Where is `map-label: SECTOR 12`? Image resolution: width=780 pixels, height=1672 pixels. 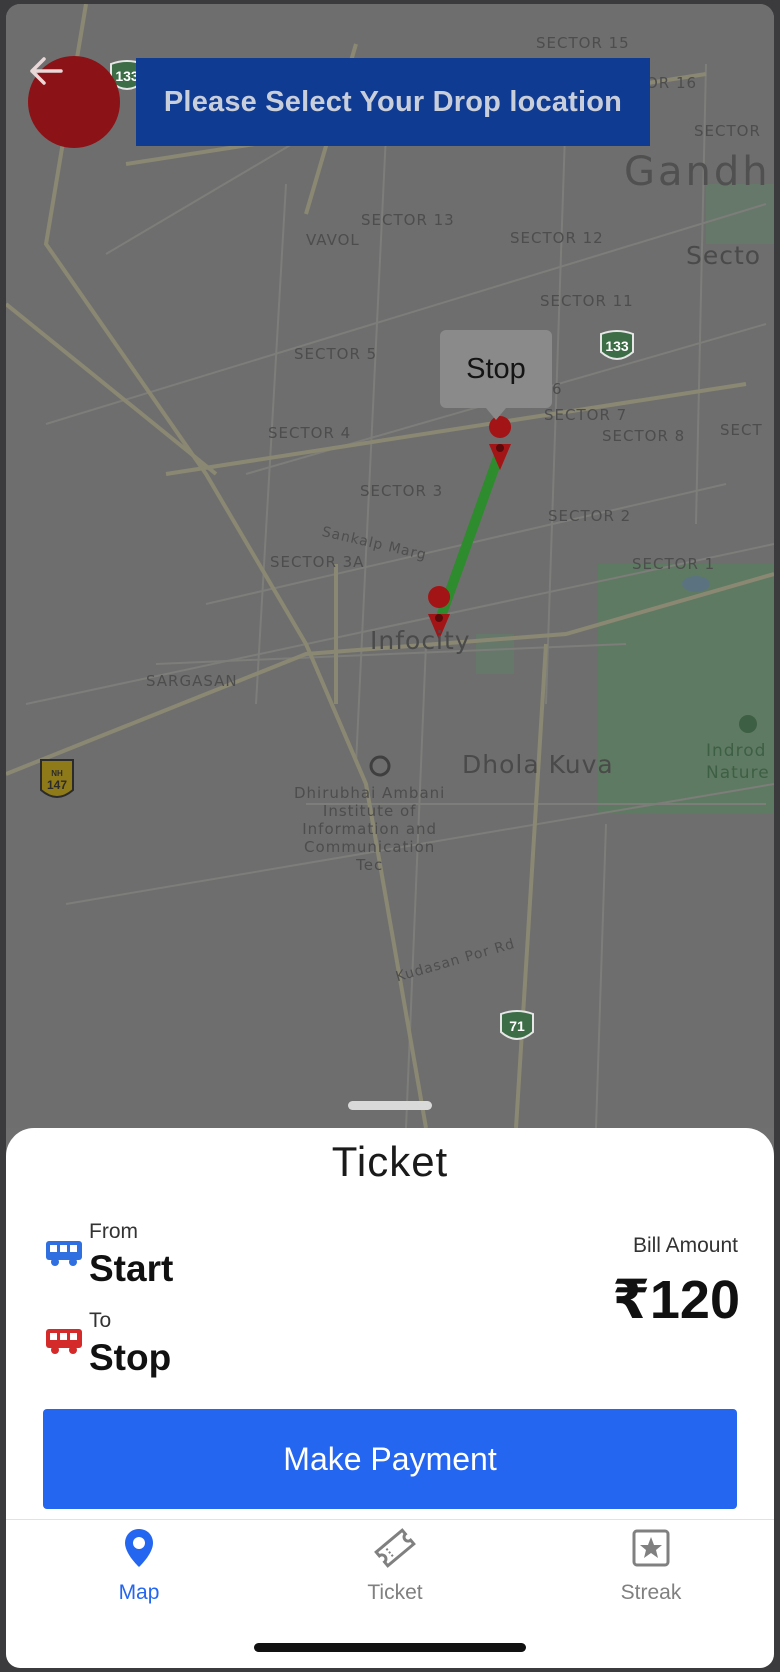 map-label: SECTOR 12 is located at coordinates (557, 238).